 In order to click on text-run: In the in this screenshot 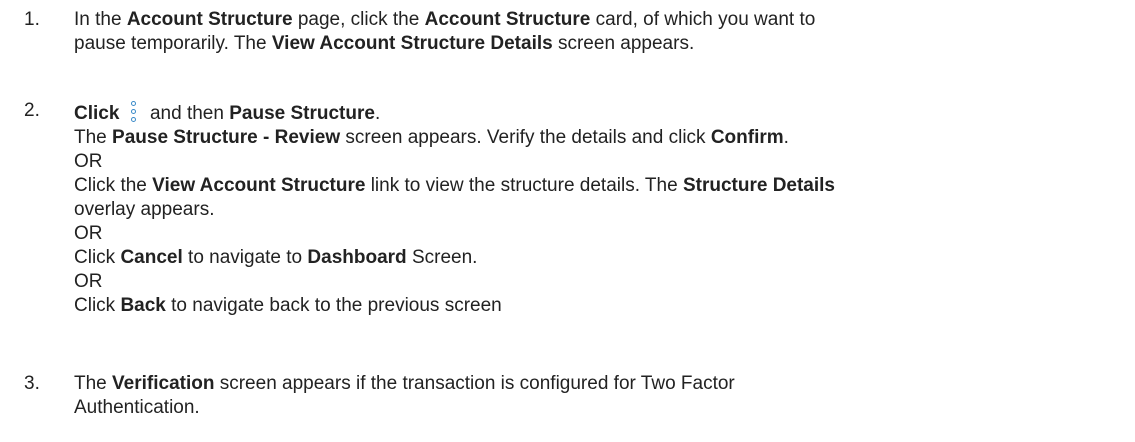, I will do `click(100, 19)`.